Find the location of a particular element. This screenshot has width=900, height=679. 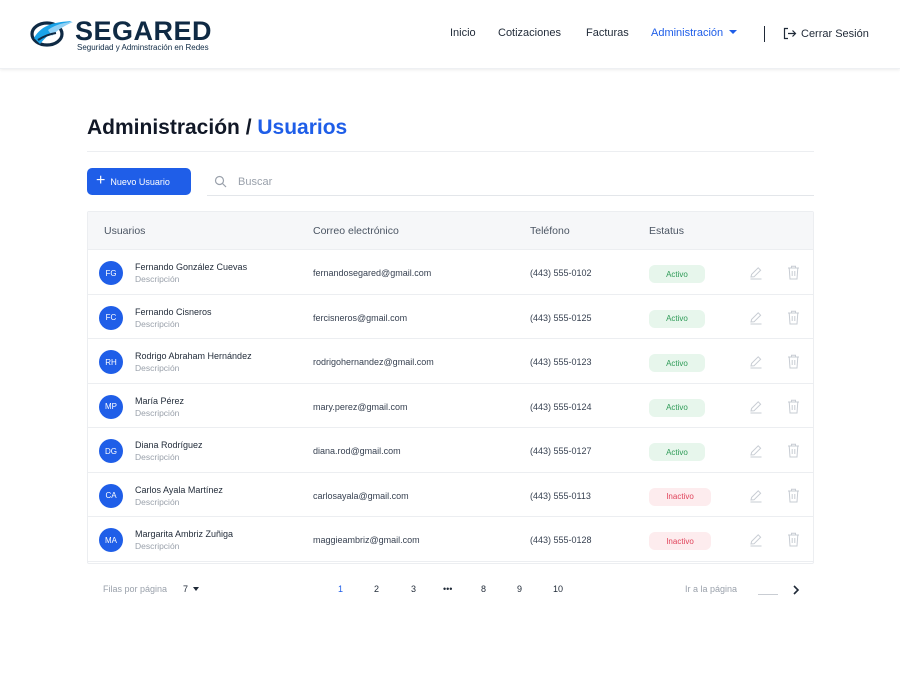

column-header-usuarios: Usuarios is located at coordinates (124, 231).